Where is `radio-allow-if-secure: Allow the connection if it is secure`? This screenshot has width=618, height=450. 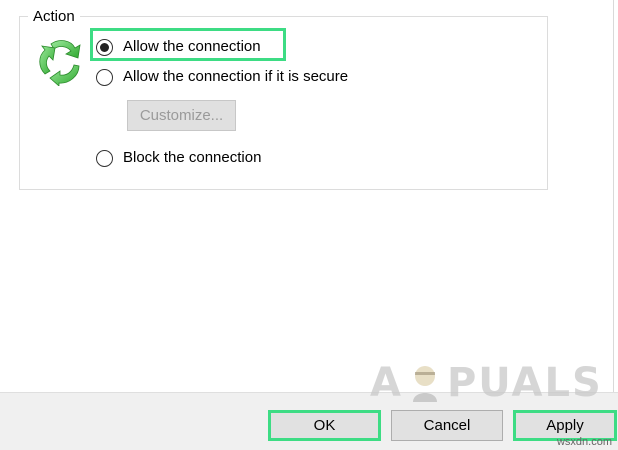 radio-allow-if-secure: Allow the connection if it is secure is located at coordinates (222, 77).